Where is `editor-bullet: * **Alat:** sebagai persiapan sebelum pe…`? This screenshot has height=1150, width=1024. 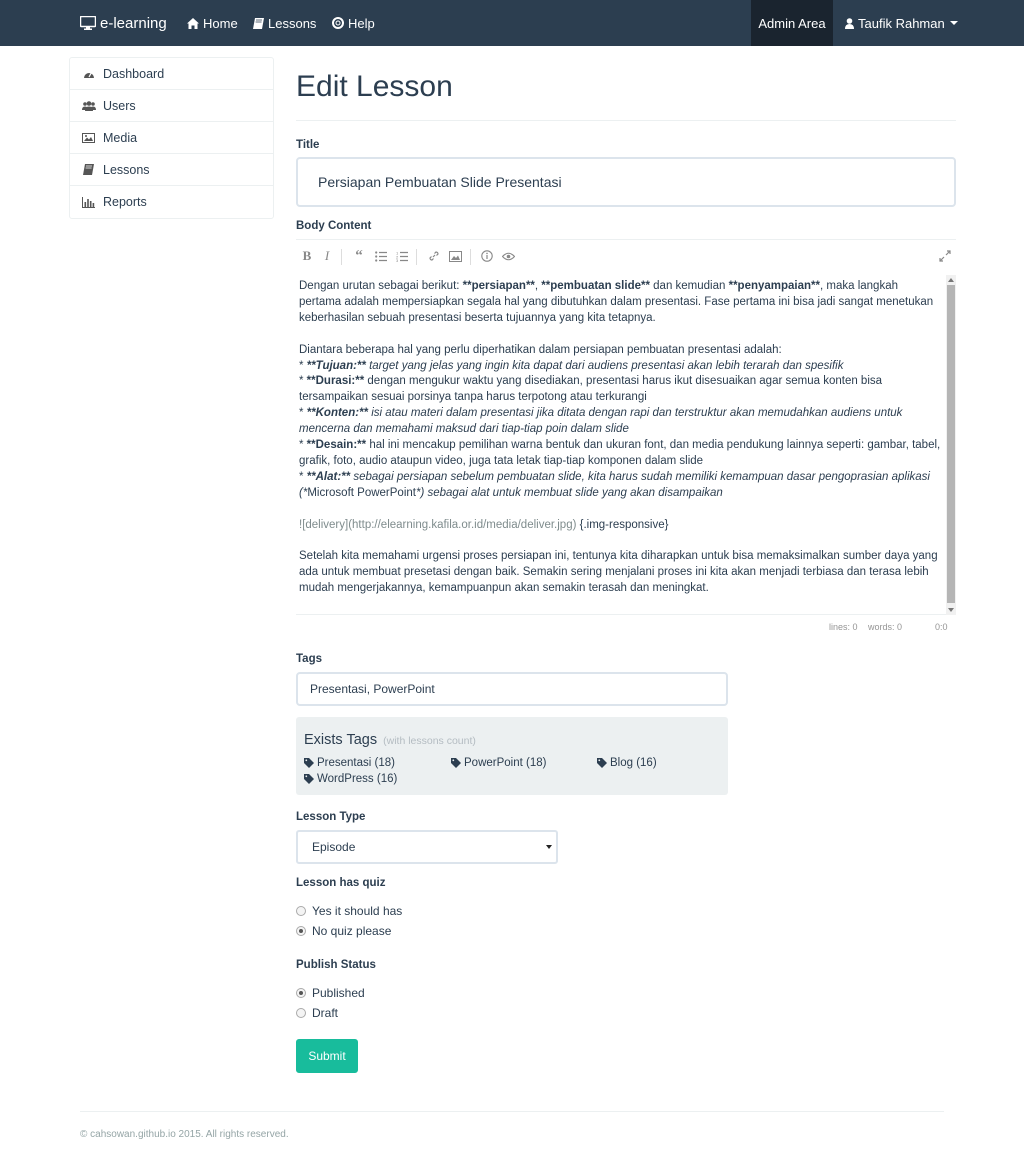
editor-bullet: * **Alat:** sebagai persiapan sebelum pe… is located at coordinates (614, 484).